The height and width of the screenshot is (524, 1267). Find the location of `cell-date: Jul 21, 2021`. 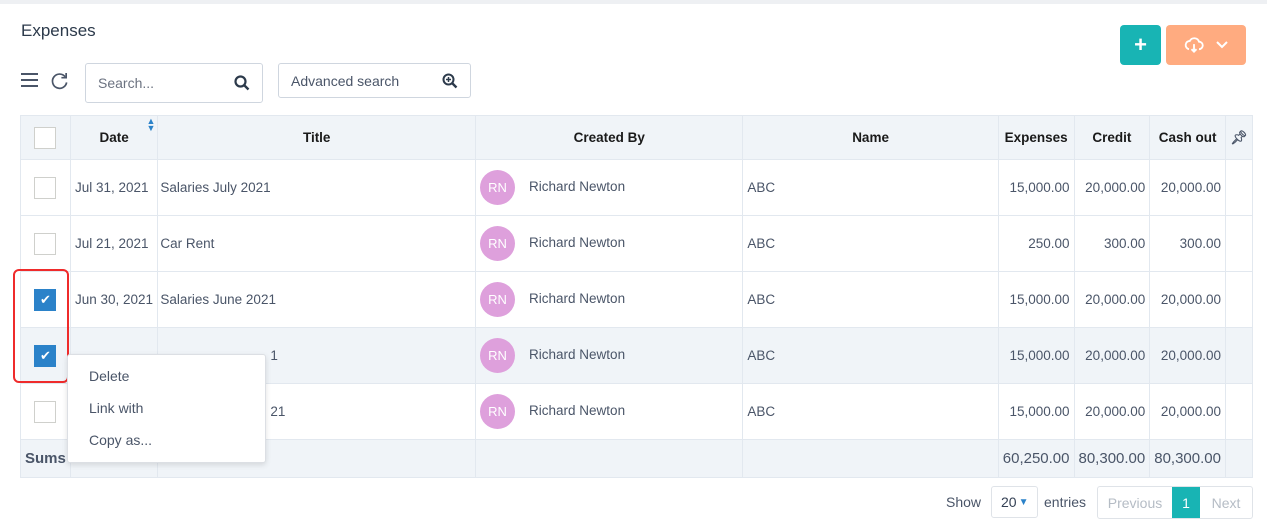

cell-date: Jul 21, 2021 is located at coordinates (114, 243).